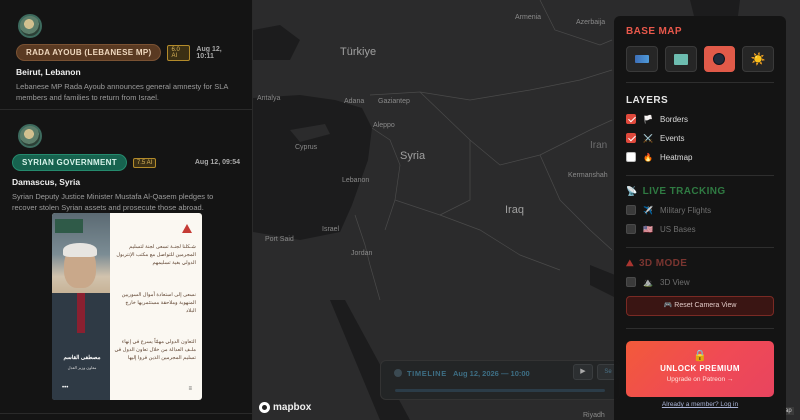 The image size is (800, 420). What do you see at coordinates (190, 389) in the screenshot?
I see `menu-icon: ≡` at bounding box center [190, 389].